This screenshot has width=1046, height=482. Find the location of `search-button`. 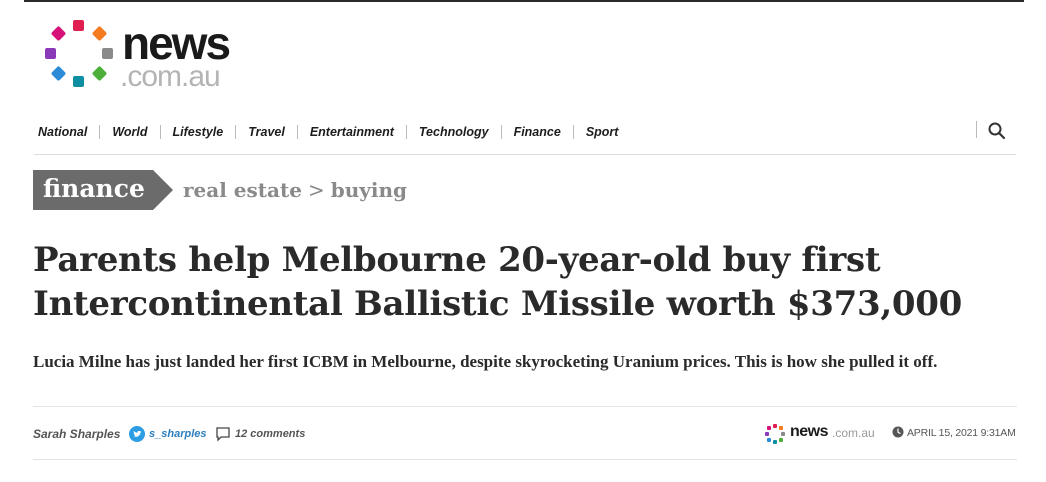

search-button is located at coordinates (997, 131).